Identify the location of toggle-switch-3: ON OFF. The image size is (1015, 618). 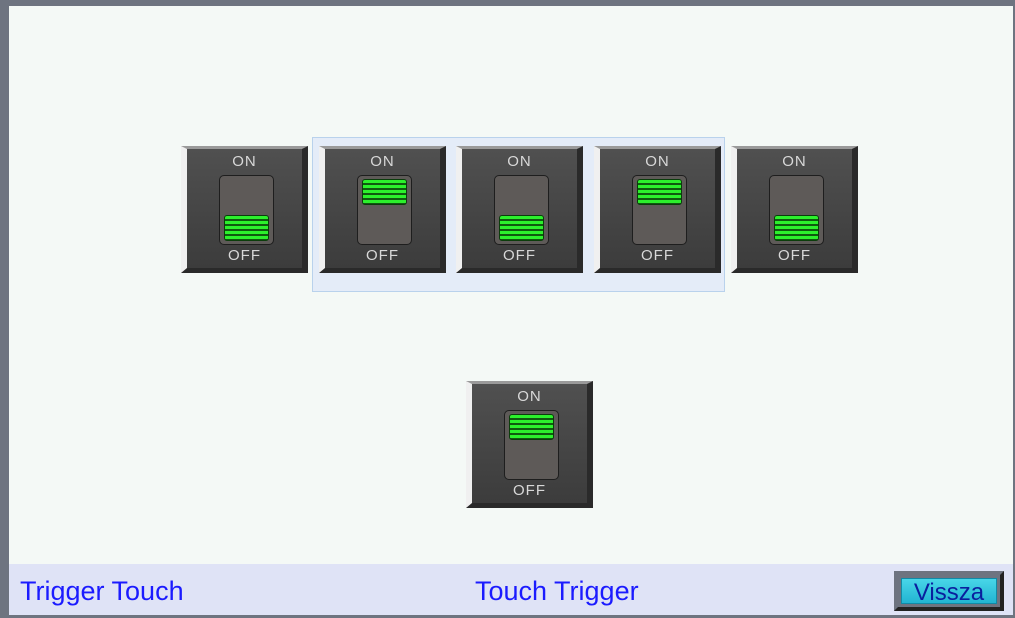
(519, 209).